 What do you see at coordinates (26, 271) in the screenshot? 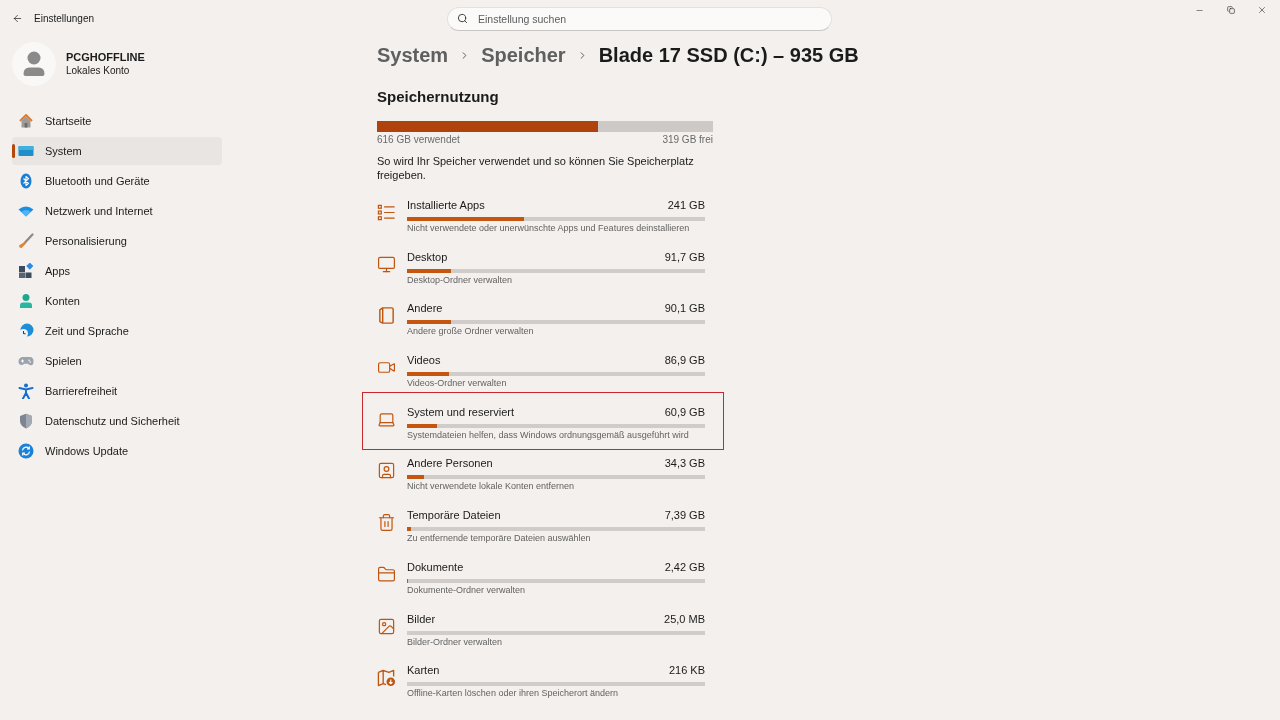
I see `apps-grid-icon` at bounding box center [26, 271].